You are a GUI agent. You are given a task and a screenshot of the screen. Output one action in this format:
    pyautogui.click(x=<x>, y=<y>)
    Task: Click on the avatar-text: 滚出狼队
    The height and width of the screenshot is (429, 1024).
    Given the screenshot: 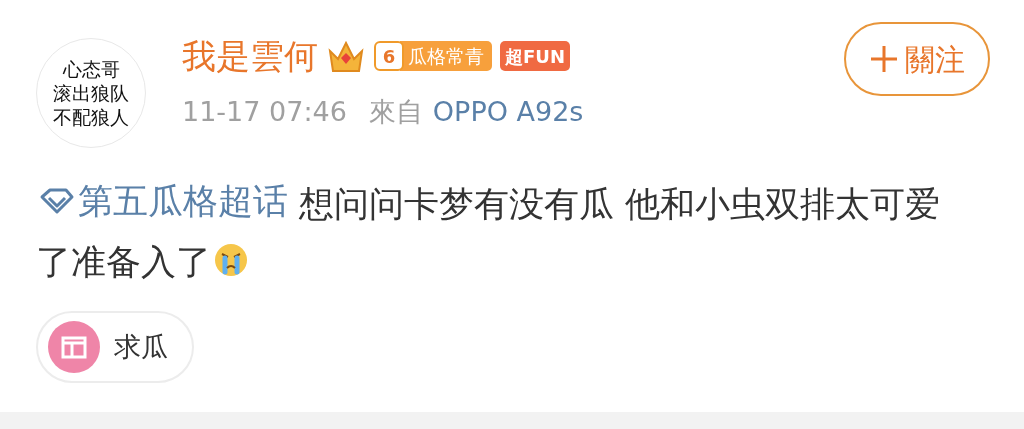 What is the action you would take?
    pyautogui.click(x=91, y=93)
    